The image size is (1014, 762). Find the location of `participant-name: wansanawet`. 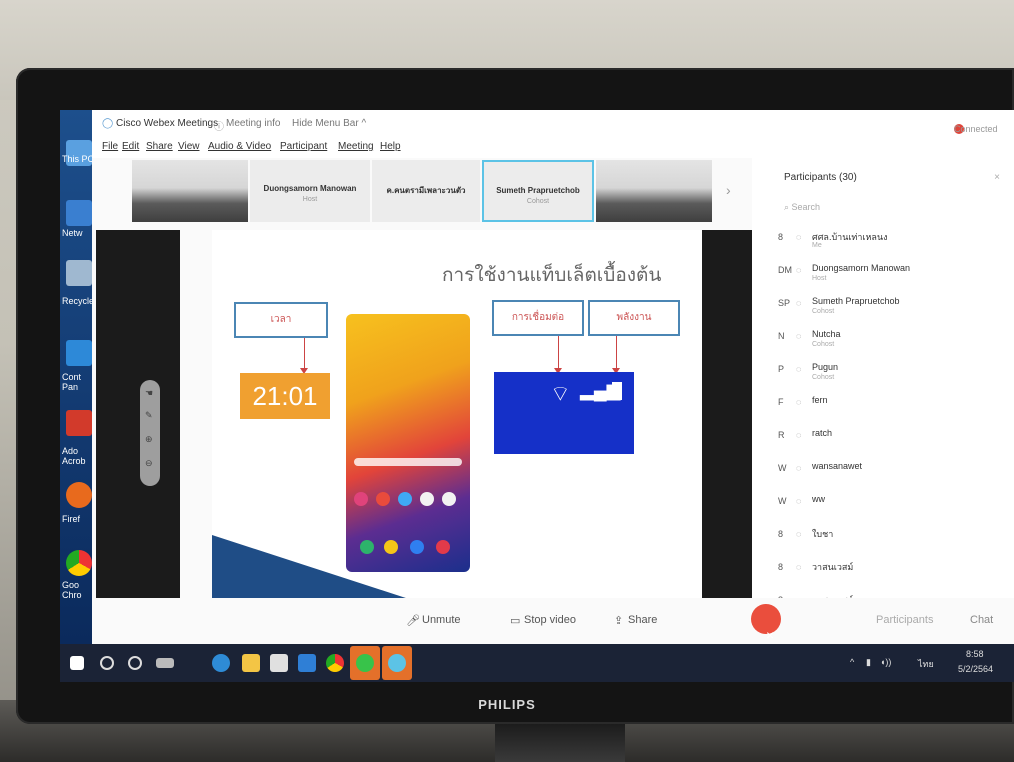

participant-name: wansanawet is located at coordinates (837, 466).